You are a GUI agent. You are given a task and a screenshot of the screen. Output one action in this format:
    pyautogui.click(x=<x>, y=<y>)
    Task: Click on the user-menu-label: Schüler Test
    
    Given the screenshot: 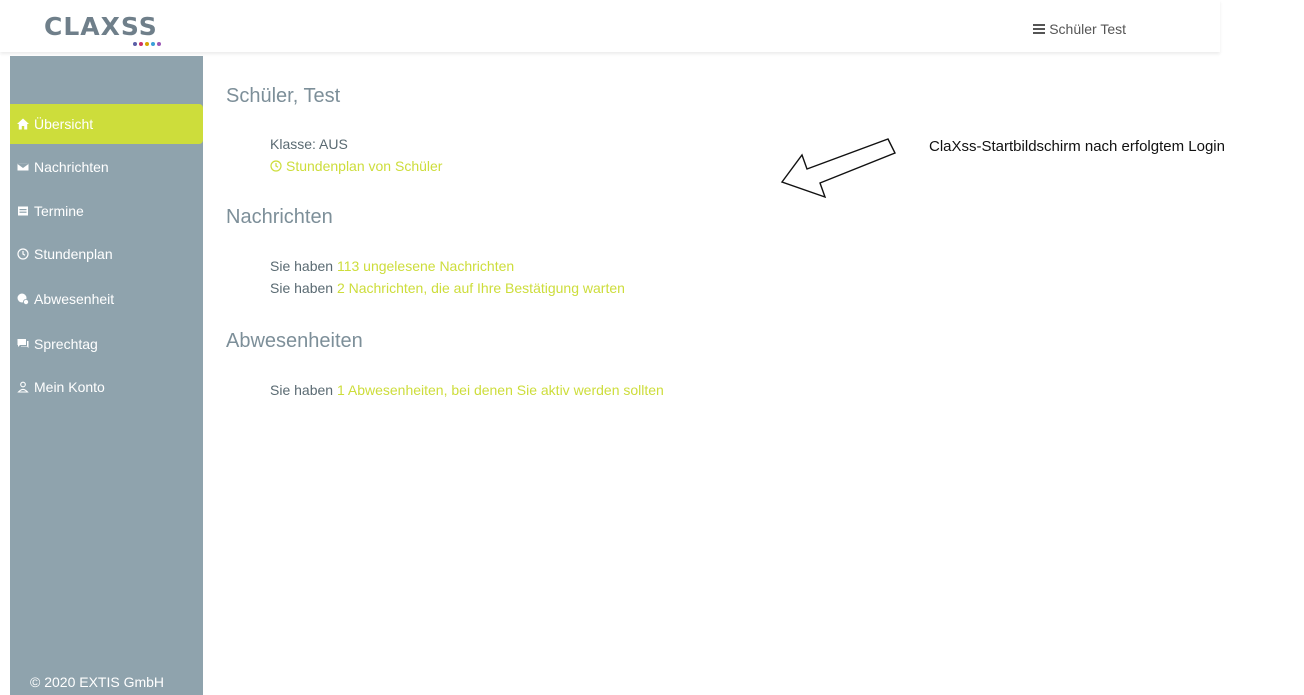 What is the action you would take?
    pyautogui.click(x=1087, y=29)
    